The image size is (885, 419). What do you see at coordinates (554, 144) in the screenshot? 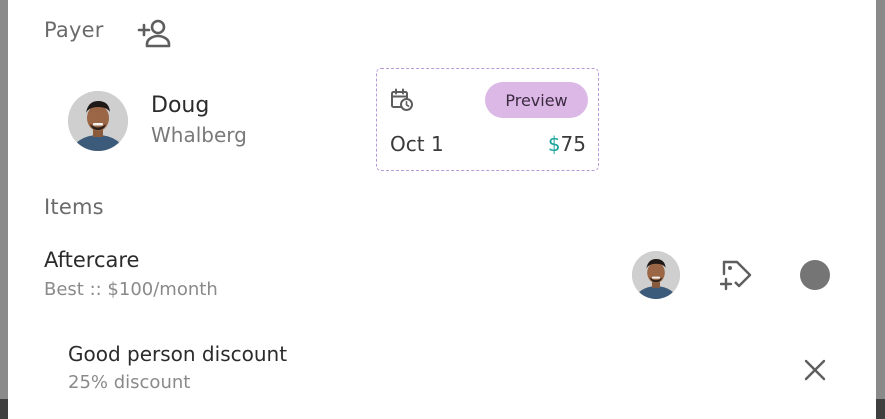
I see `currency-symbol: $` at bounding box center [554, 144].